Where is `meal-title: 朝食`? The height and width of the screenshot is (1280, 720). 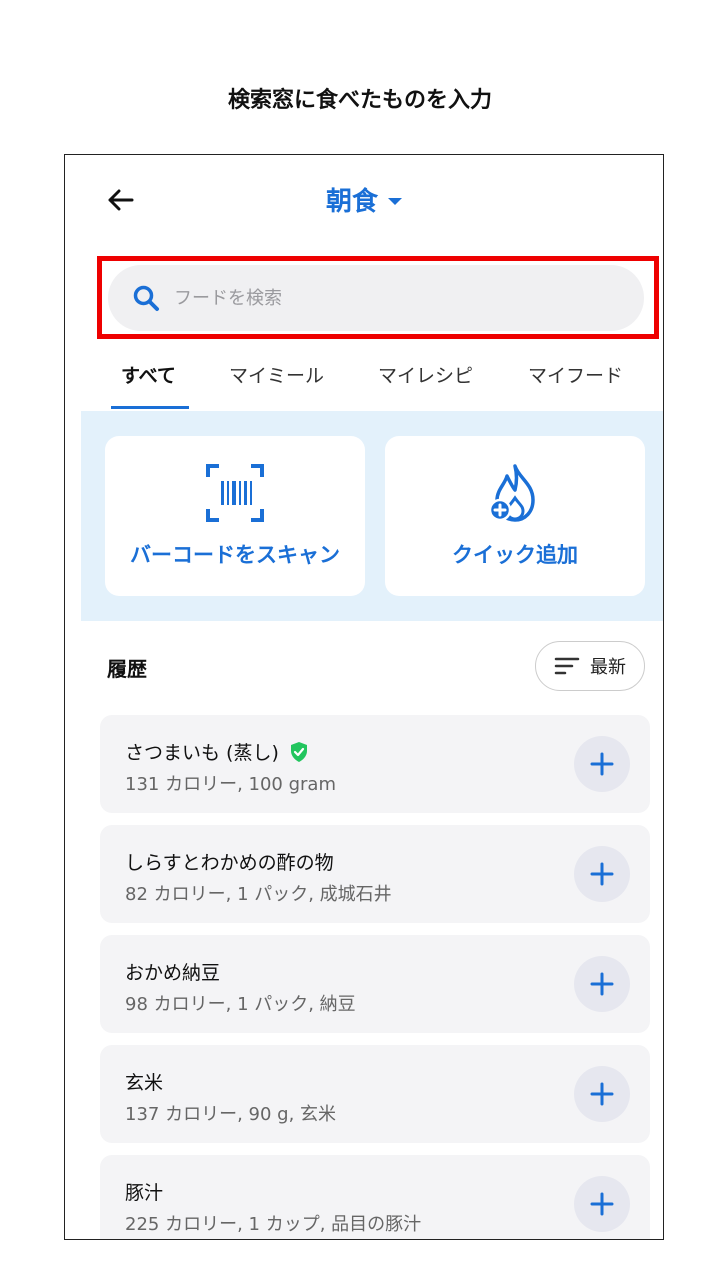
meal-title: 朝食 is located at coordinates (351, 202).